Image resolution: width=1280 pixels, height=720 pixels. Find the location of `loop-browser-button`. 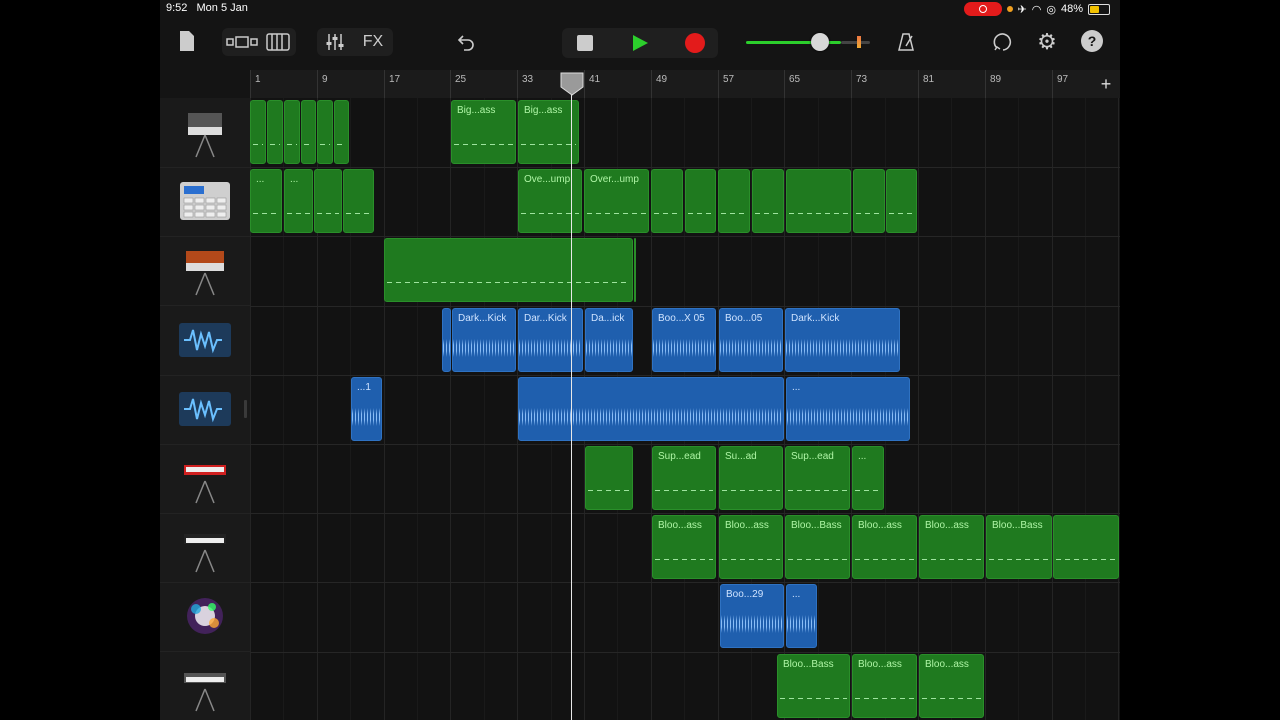

loop-browser-button is located at coordinates (1002, 42).